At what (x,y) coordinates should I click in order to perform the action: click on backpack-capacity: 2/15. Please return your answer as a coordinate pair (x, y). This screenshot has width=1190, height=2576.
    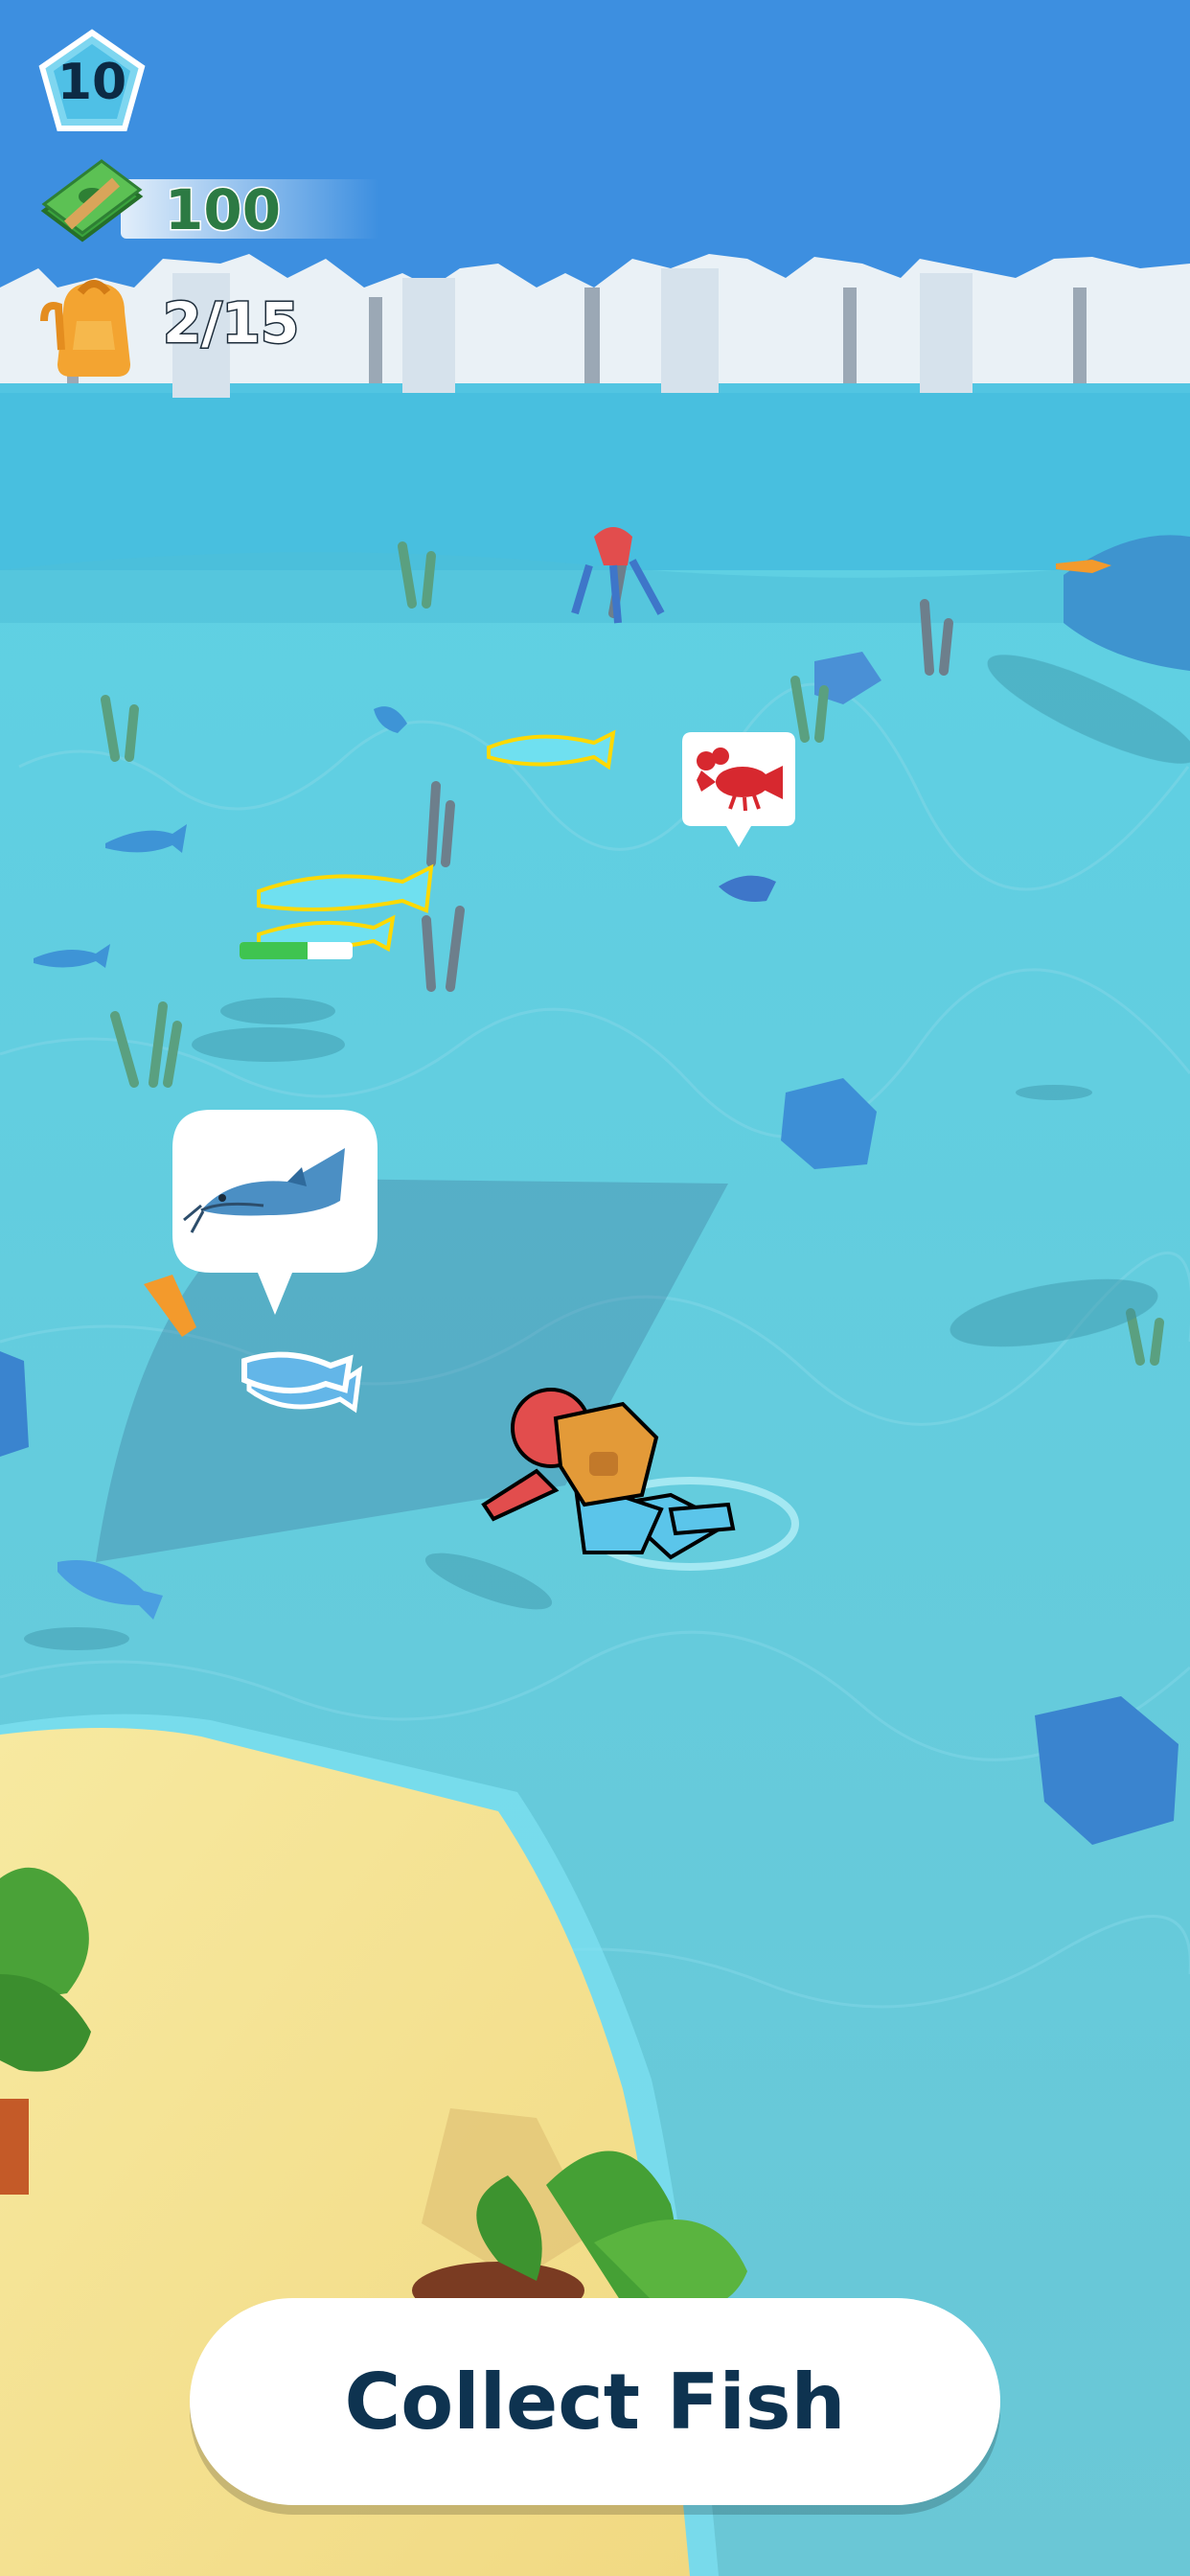
    Looking at the image, I should click on (230, 323).